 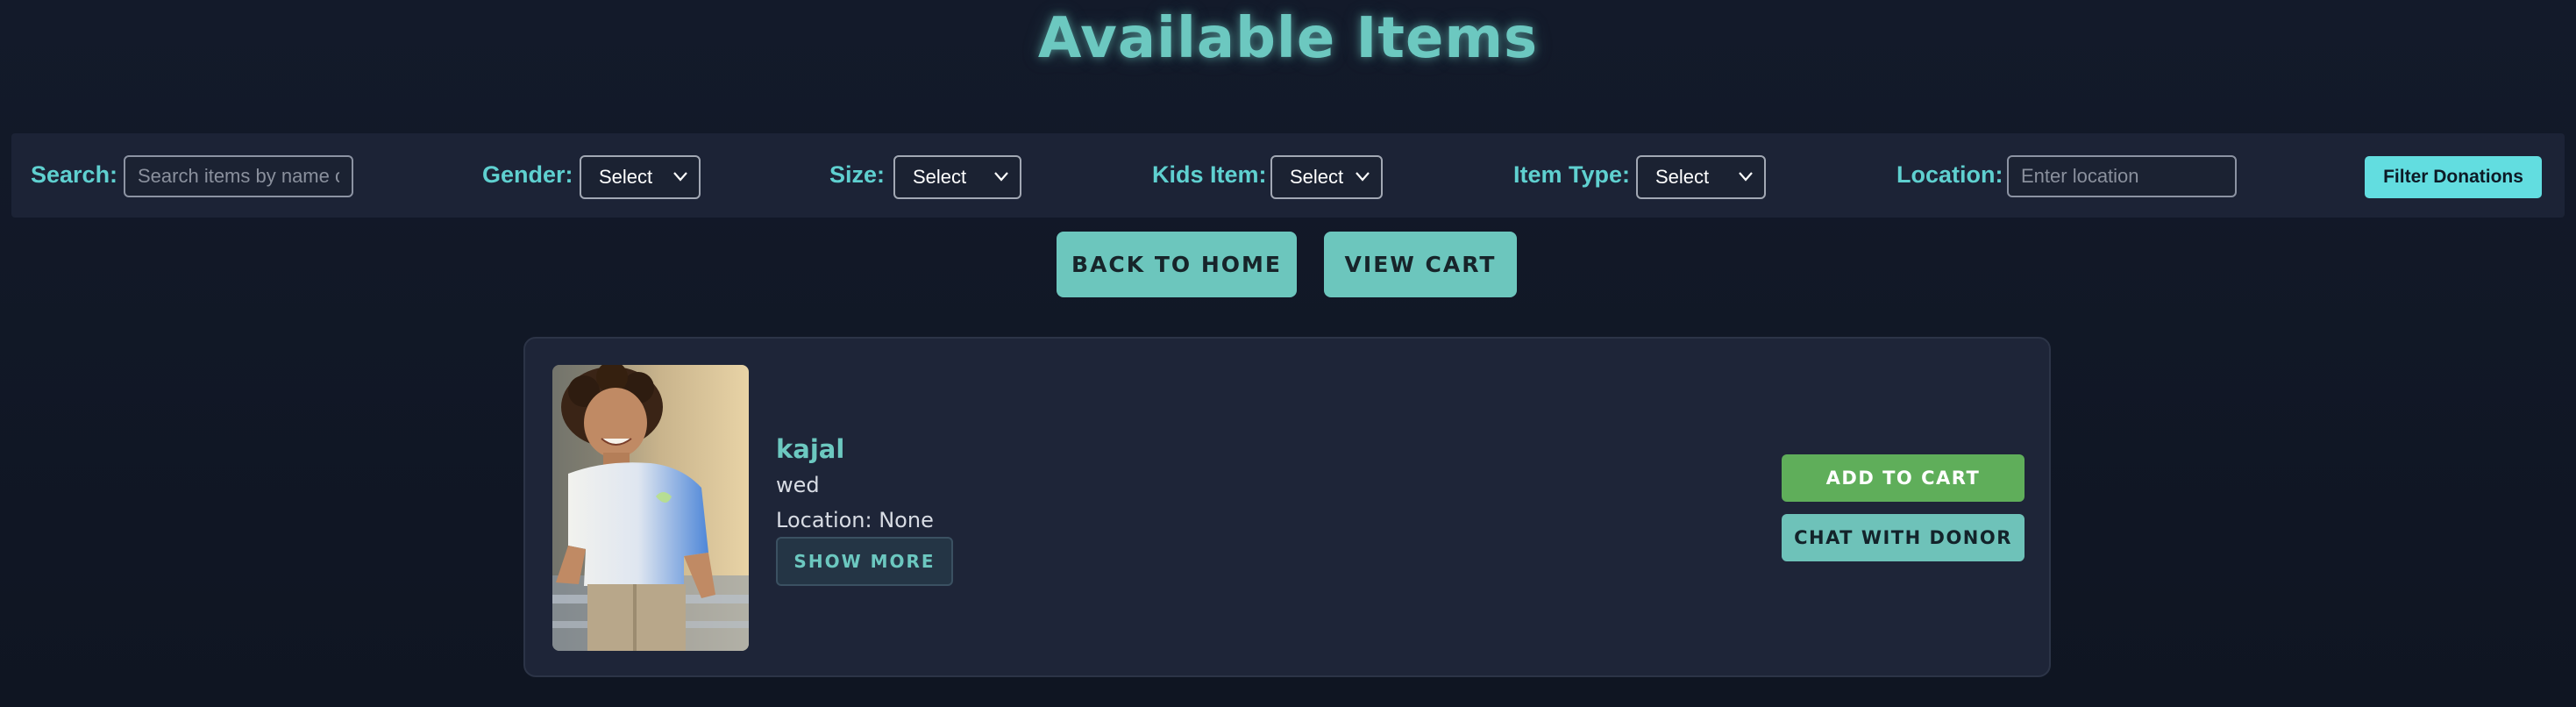 What do you see at coordinates (626, 177) in the screenshot?
I see `gender-select-value: Select` at bounding box center [626, 177].